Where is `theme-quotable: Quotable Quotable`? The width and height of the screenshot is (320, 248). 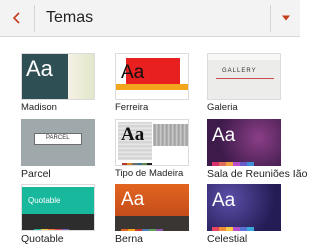
theme-quotable: Quotable Quotable is located at coordinates (66, 216).